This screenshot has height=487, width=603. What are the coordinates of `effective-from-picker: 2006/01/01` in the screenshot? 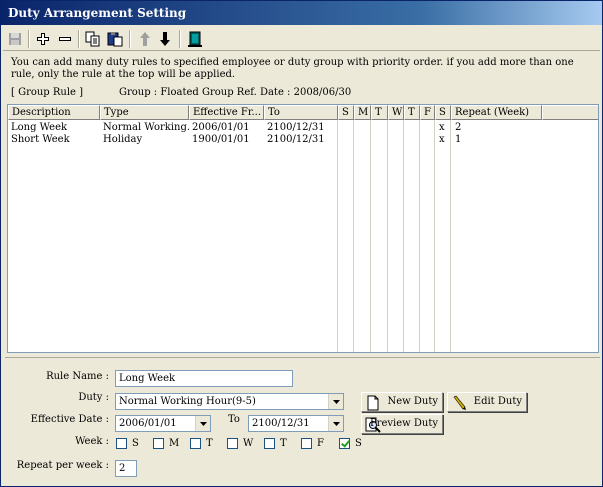 It's located at (163, 423).